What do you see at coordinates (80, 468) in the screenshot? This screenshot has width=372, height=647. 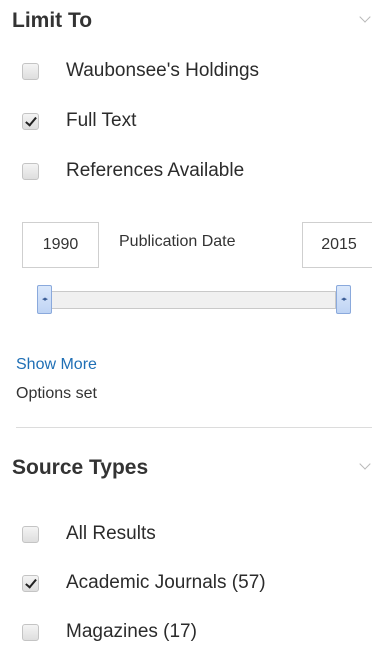 I see `source-types-heading: Source Types` at bounding box center [80, 468].